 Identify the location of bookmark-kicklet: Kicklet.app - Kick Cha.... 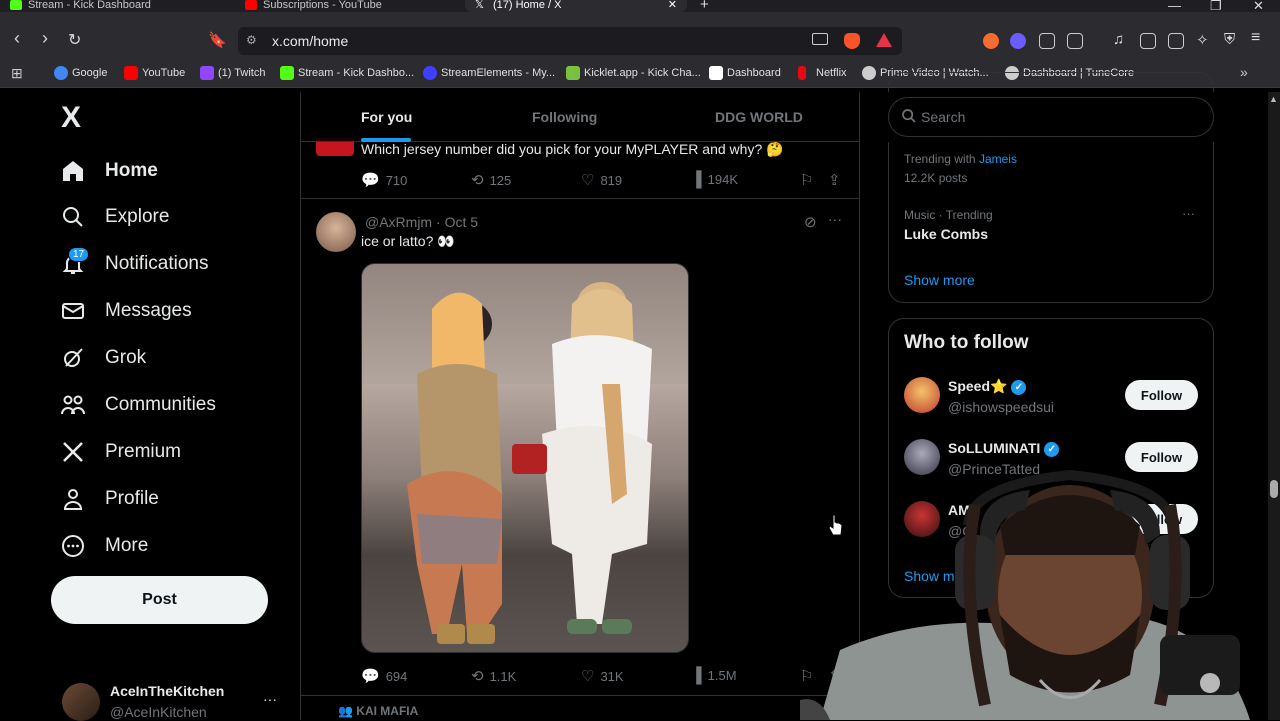
(633, 73).